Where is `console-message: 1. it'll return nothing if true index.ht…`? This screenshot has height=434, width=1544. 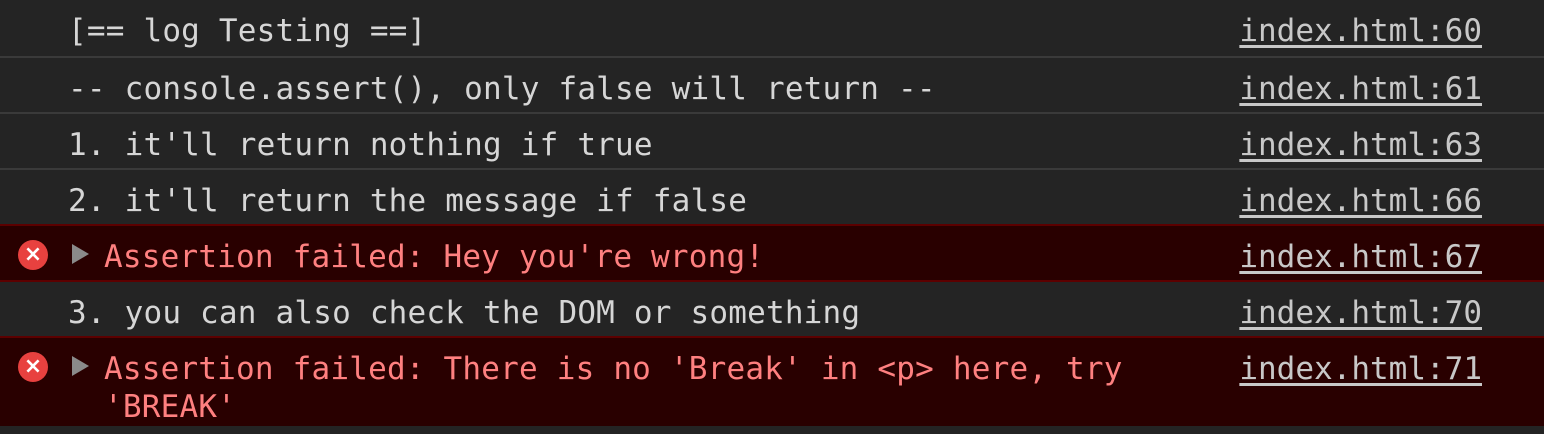
console-message: 1. it'll return nothing if true index.ht… is located at coordinates (772, 142).